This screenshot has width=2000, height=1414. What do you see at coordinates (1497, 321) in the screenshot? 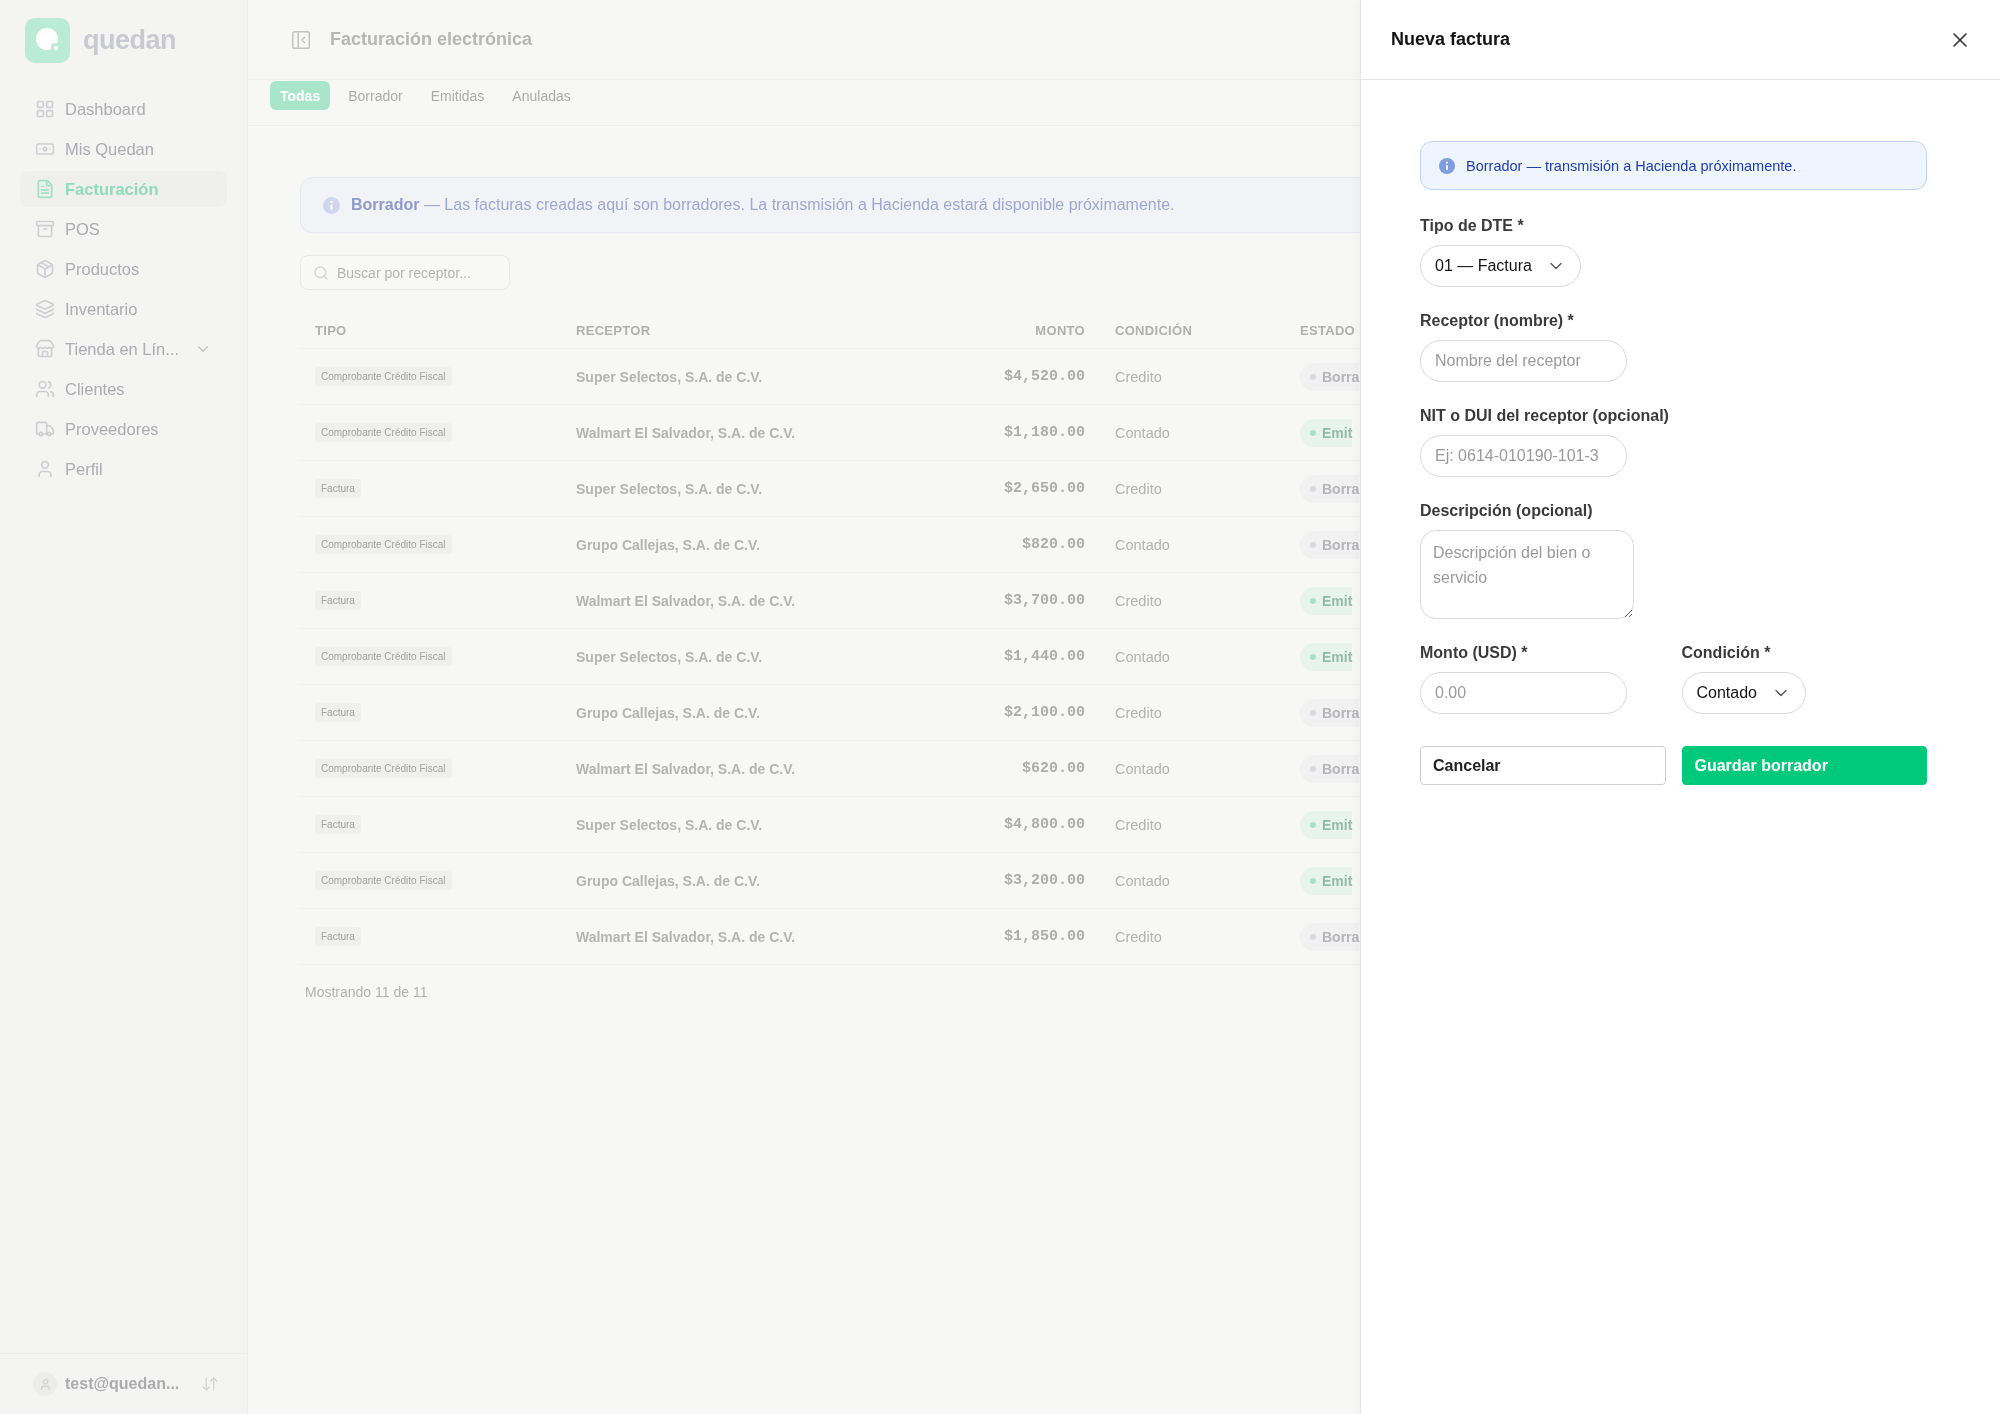
I see `field-label: Receptor (nombre) *` at bounding box center [1497, 321].